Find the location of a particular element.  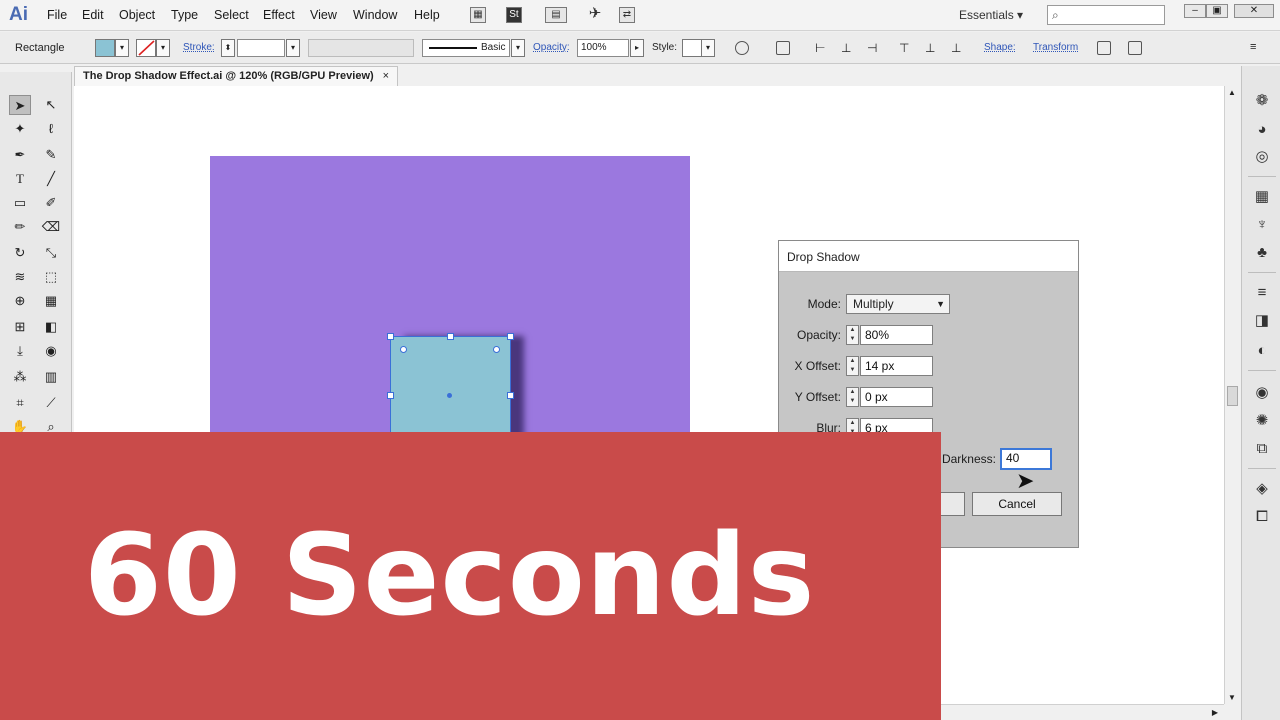

align-top-icon: ⊤ is located at coordinates (906, 48).